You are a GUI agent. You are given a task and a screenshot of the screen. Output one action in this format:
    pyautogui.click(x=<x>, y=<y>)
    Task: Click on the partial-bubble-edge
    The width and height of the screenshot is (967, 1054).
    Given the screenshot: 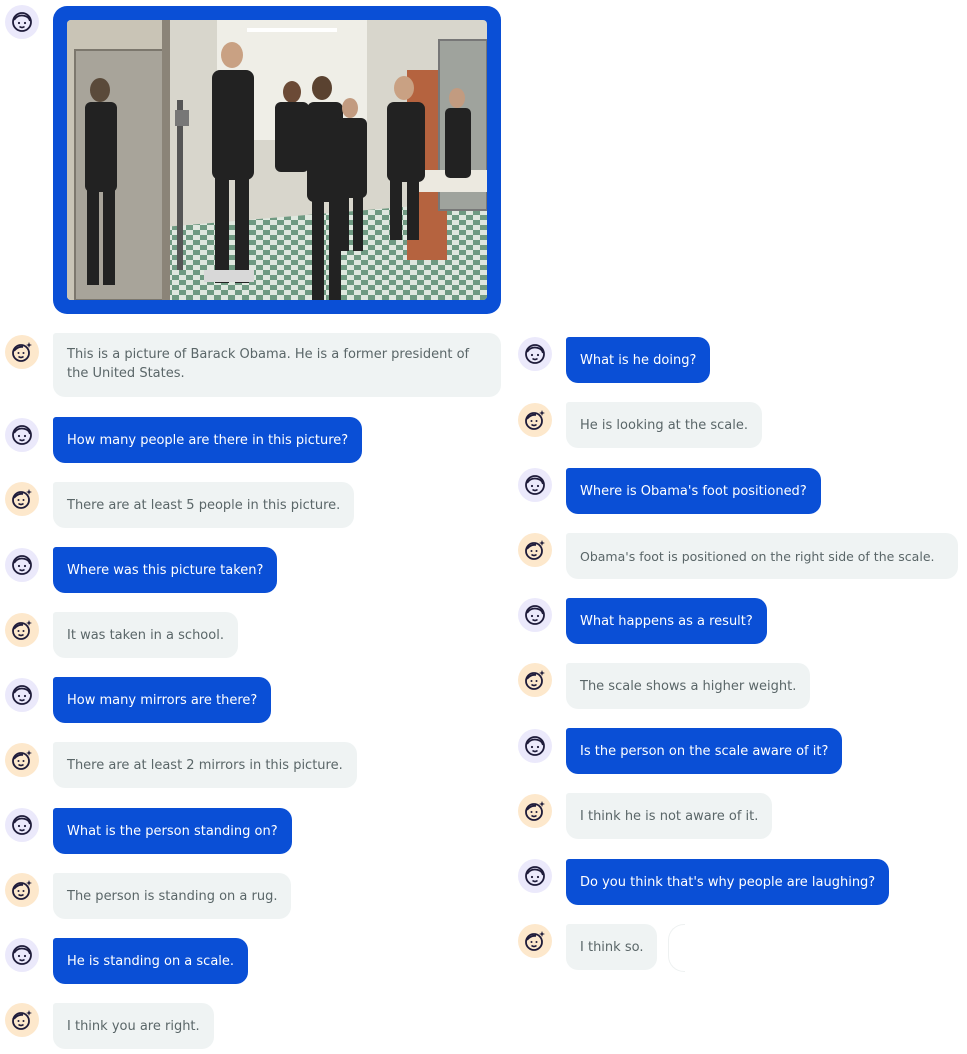 What is the action you would take?
    pyautogui.click(x=676, y=948)
    